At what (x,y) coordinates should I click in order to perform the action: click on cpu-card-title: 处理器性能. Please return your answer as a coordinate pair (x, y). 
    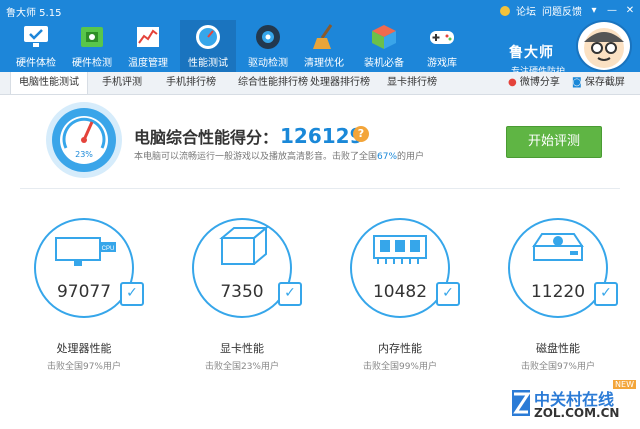
    Looking at the image, I should click on (84, 348).